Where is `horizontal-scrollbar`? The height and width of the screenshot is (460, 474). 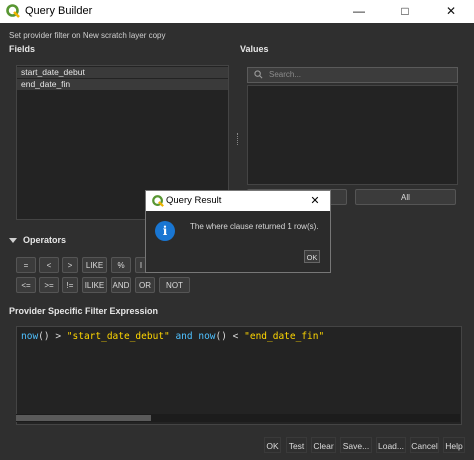
horizontal-scrollbar is located at coordinates (238, 418).